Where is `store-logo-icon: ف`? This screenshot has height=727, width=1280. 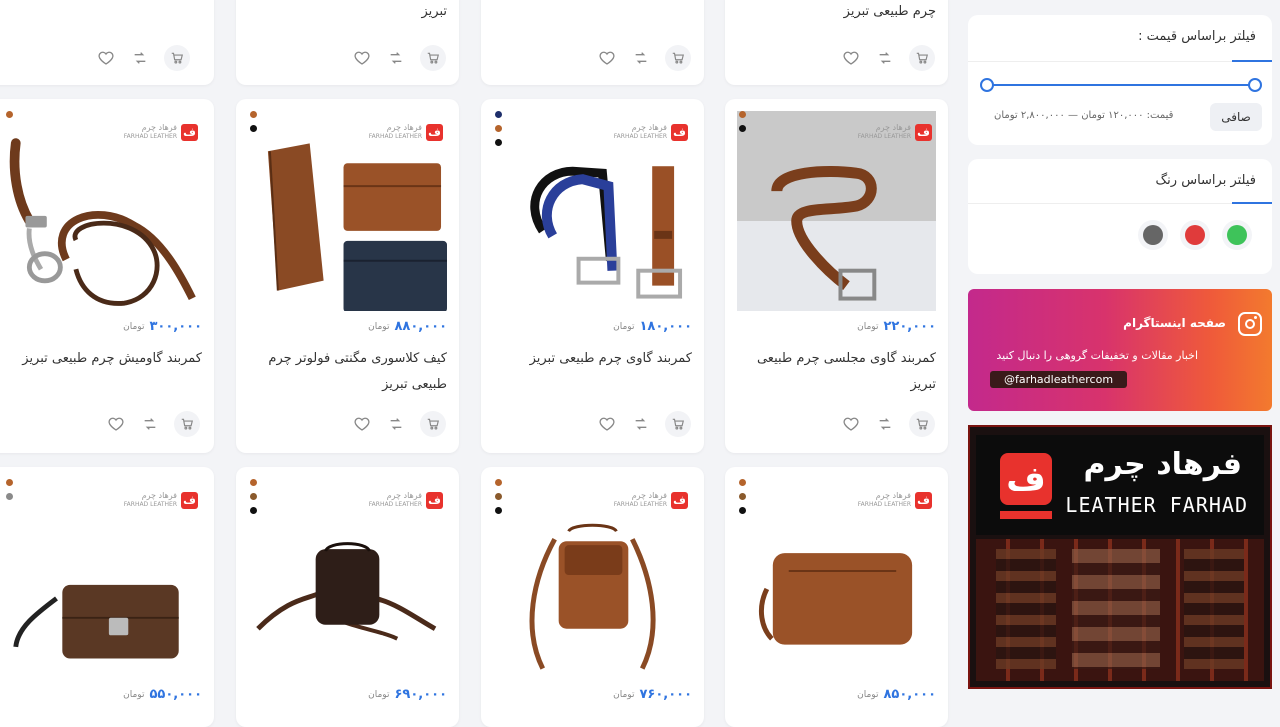 store-logo-icon: ف is located at coordinates (1026, 479).